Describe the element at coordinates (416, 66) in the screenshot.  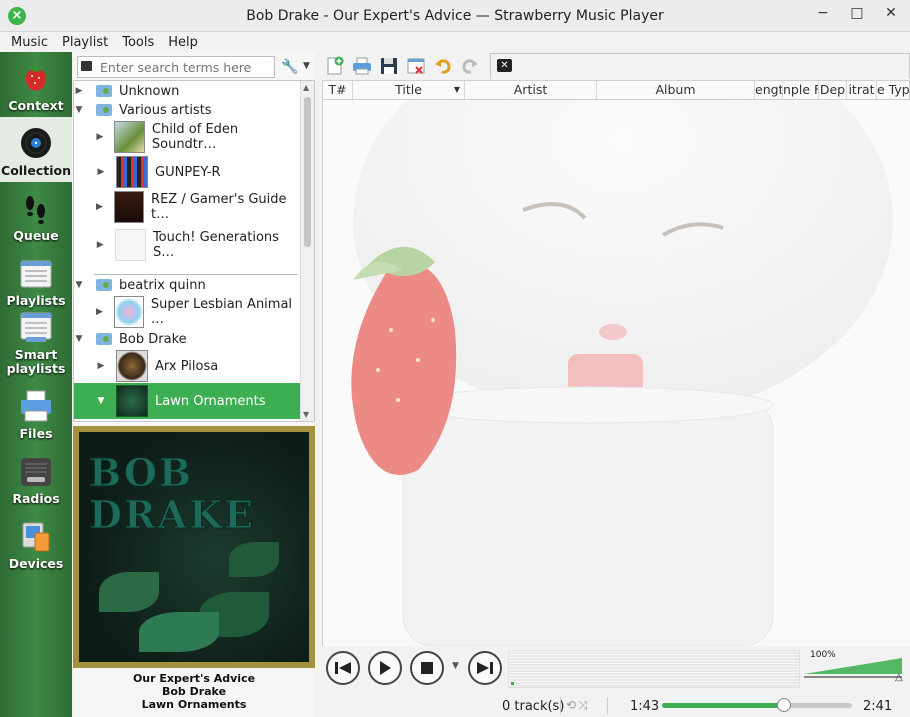
I see `clear-playlist-icon` at that location.